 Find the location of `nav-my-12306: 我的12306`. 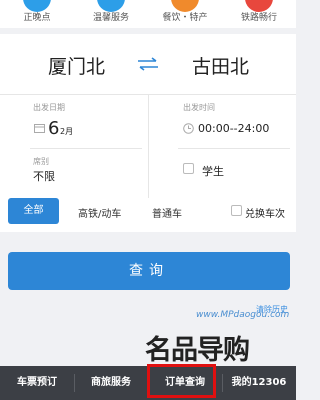

nav-my-12306: 我的12306 is located at coordinates (259, 383).